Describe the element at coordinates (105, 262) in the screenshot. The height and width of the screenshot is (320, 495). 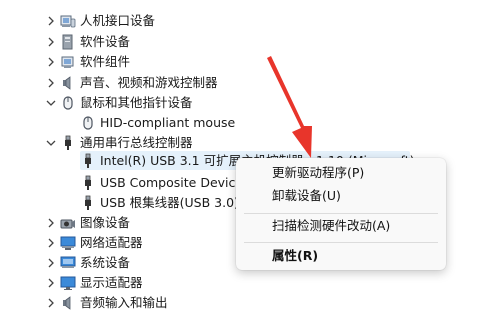
I see `tree-item-label: 系统设备` at that location.